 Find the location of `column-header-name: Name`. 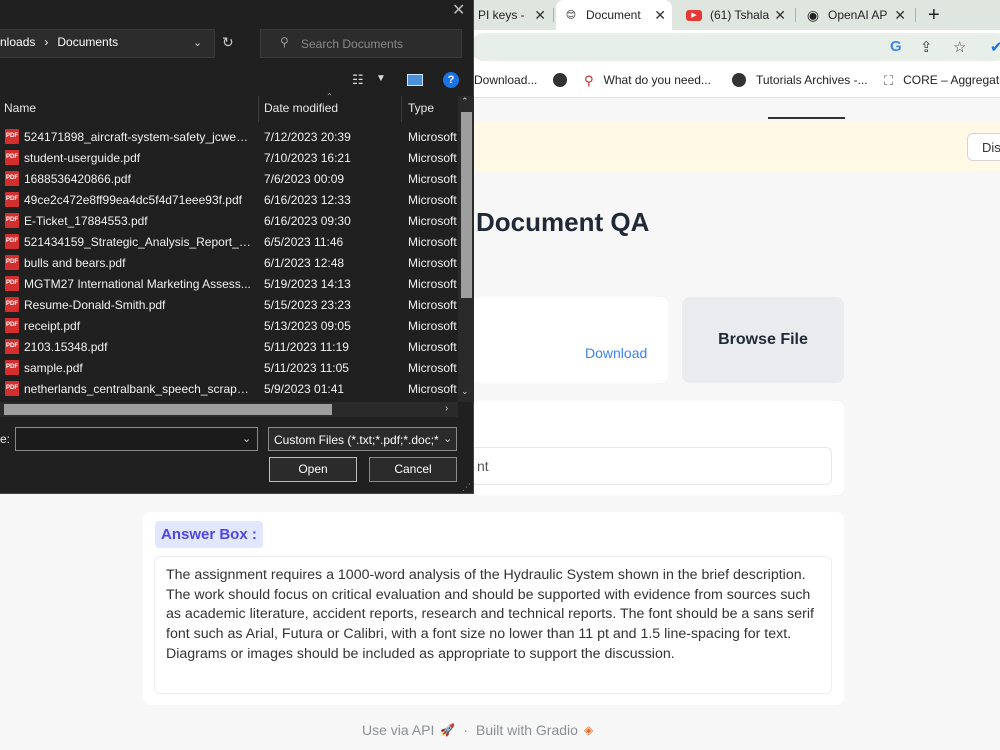

column-header-name: Name is located at coordinates (20, 108).